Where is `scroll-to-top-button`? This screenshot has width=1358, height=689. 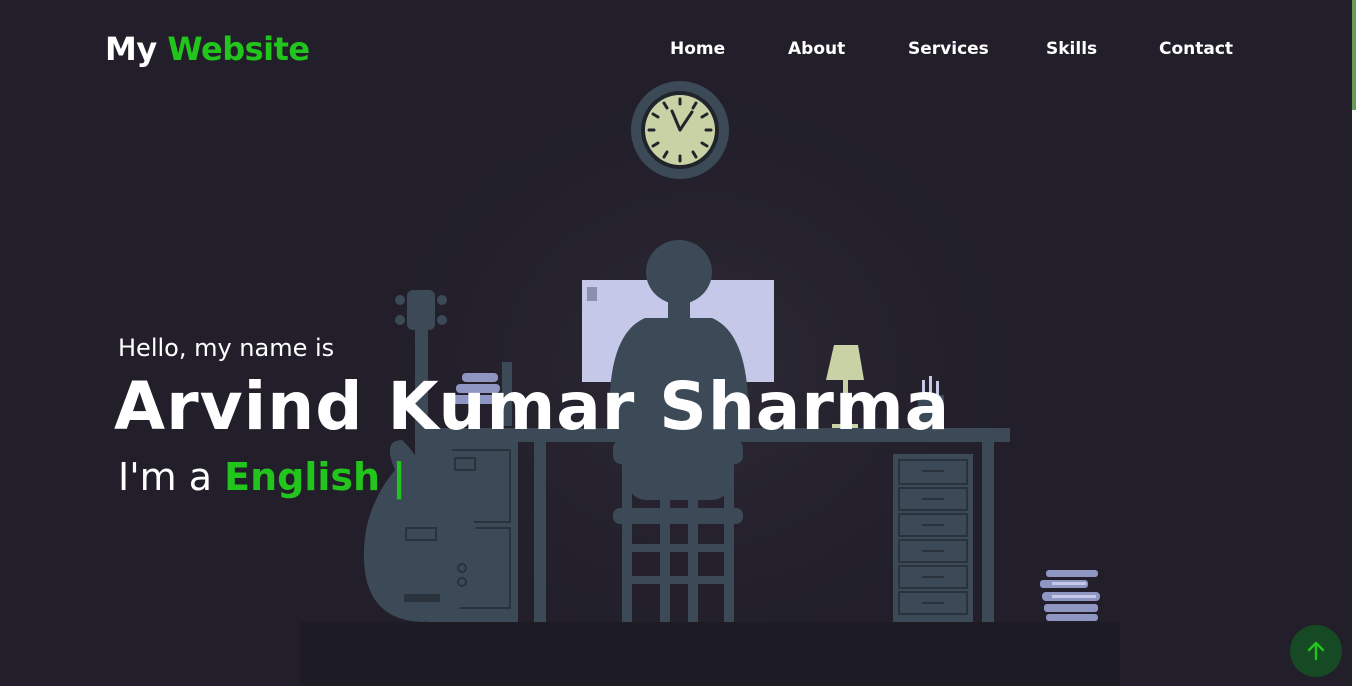
scroll-to-top-button is located at coordinates (1316, 651).